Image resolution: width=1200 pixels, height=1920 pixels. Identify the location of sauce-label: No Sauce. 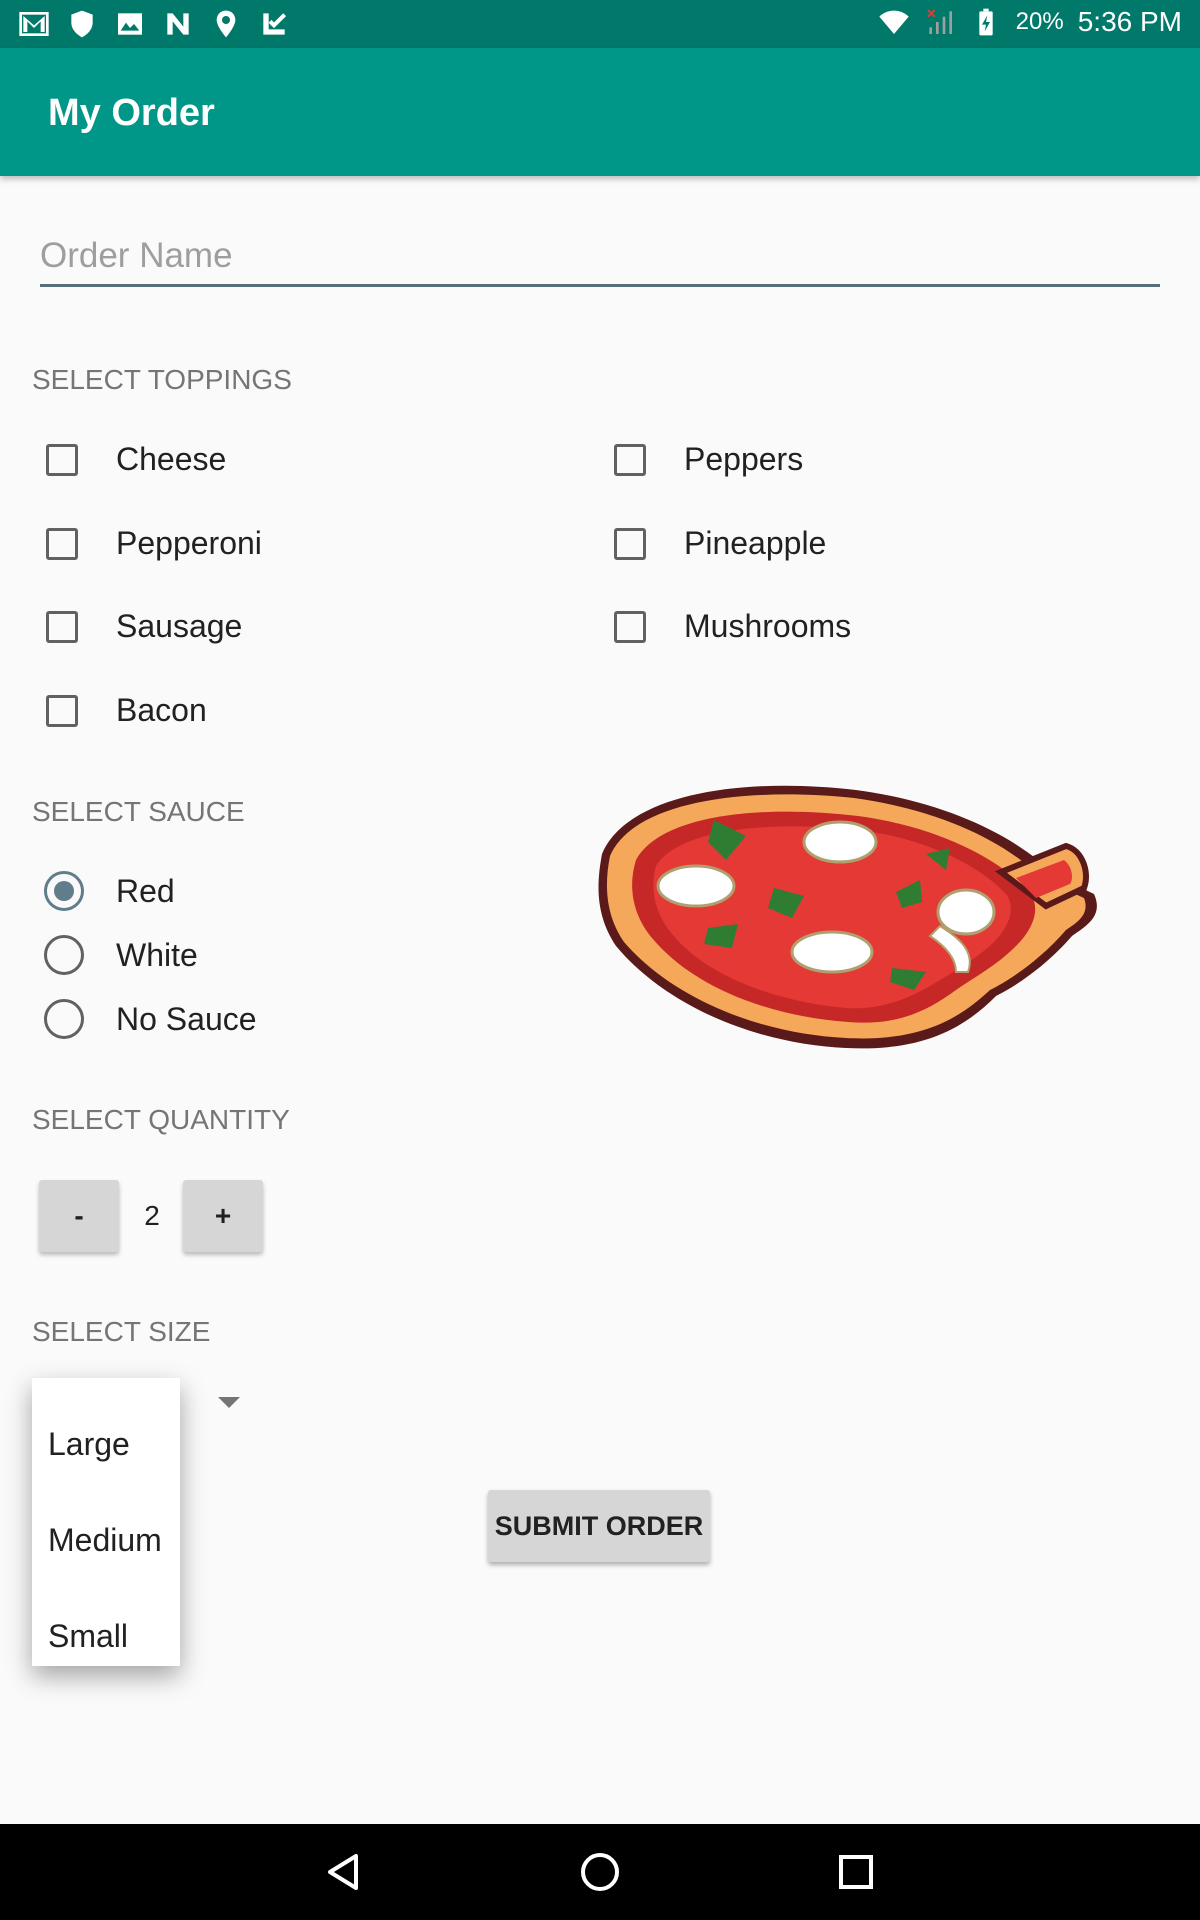
(186, 1019).